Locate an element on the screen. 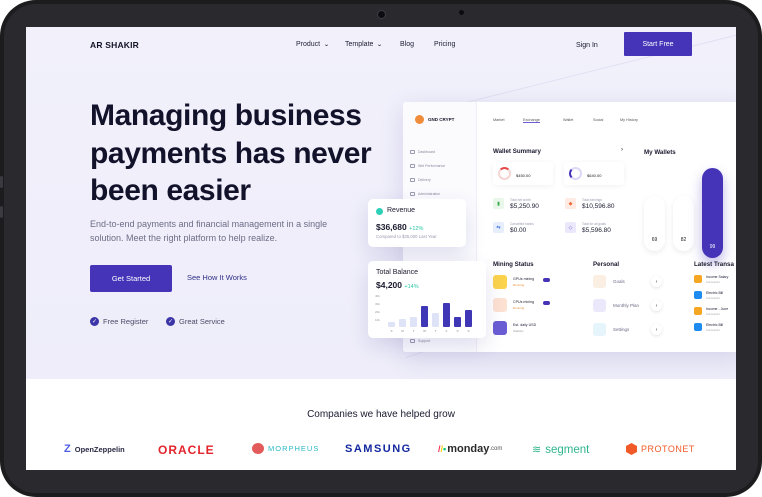 This screenshot has height=497, width=762. tab-wallet: Wallet is located at coordinates (568, 120).